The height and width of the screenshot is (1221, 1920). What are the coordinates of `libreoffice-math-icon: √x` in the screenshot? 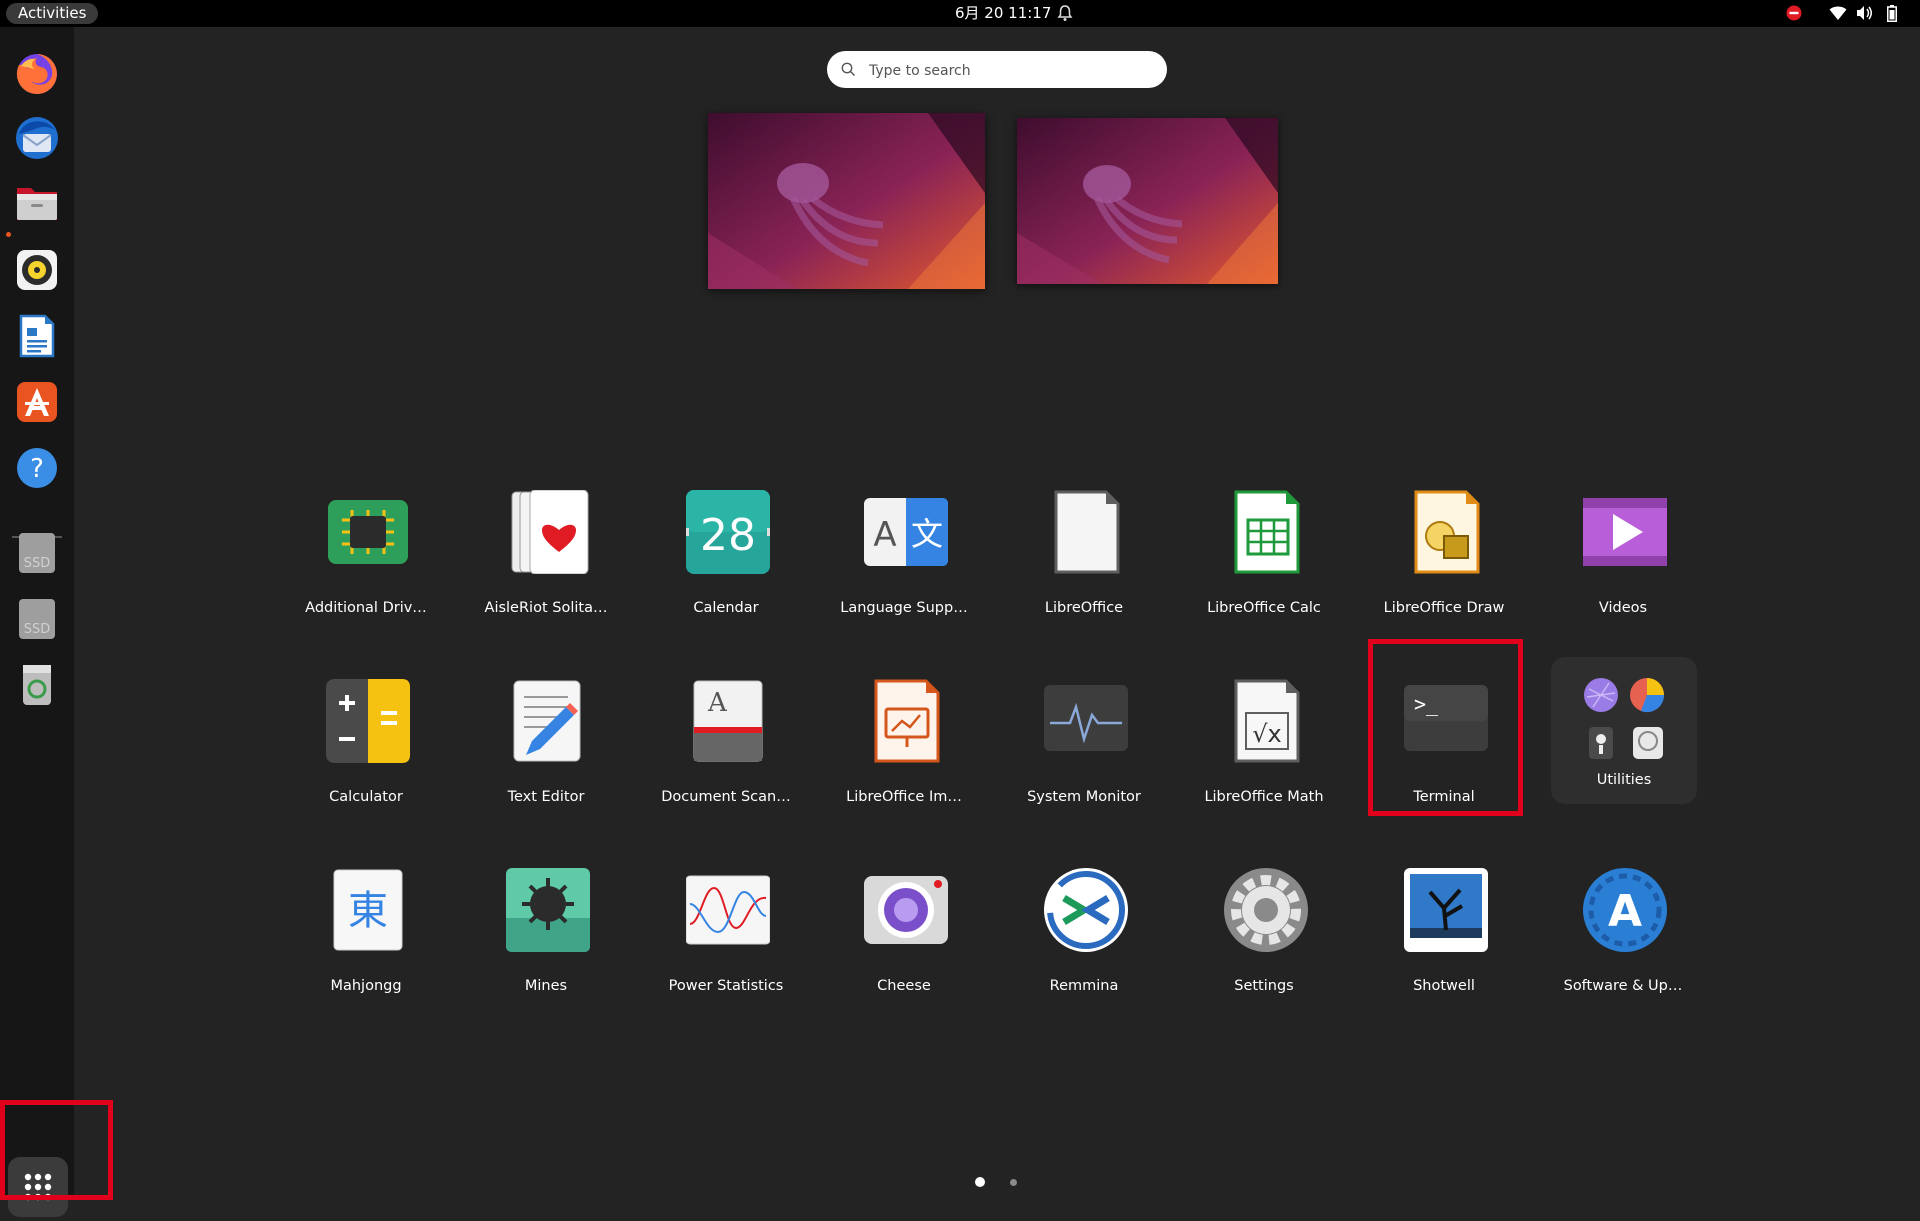 It's located at (1267, 721).